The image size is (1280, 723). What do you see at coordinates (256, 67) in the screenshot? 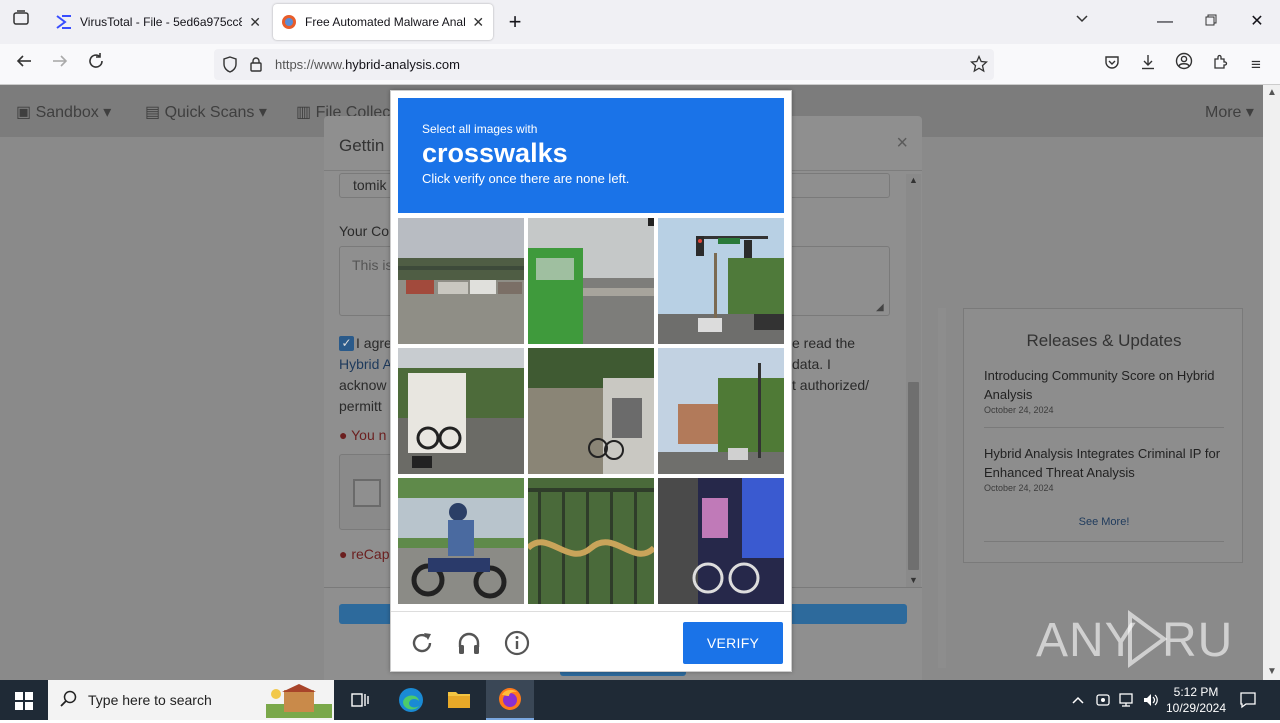
I see `lock-icon` at bounding box center [256, 67].